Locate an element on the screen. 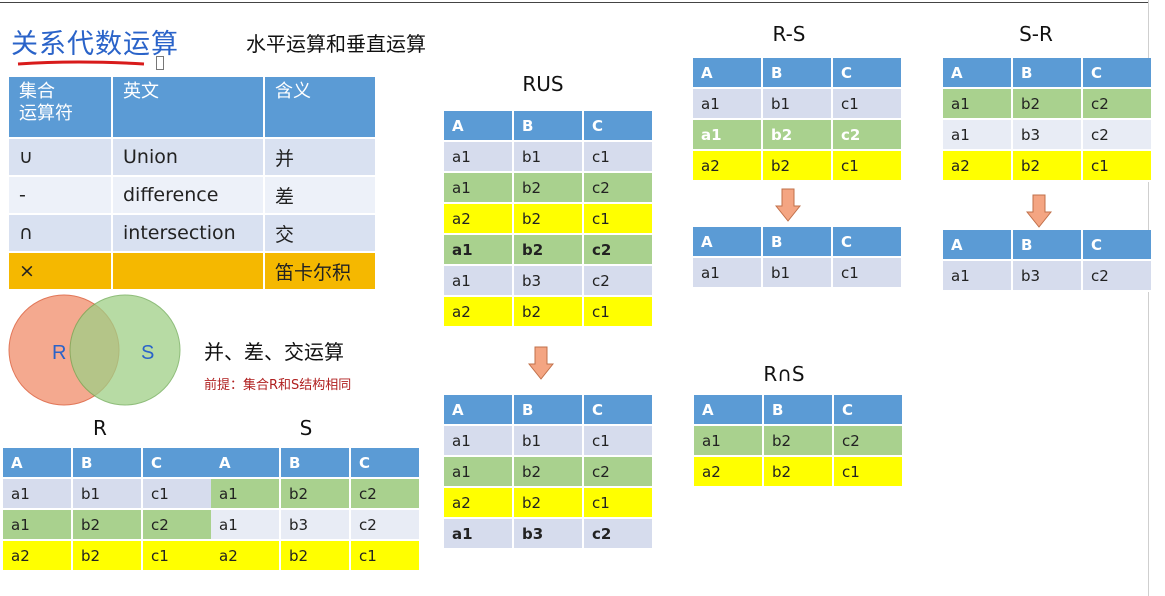 This screenshot has height=596, width=1165. table-r: ABC a1 b1 c1 a1 b2 c2 a2 b2 c1 is located at coordinates (108, 510).